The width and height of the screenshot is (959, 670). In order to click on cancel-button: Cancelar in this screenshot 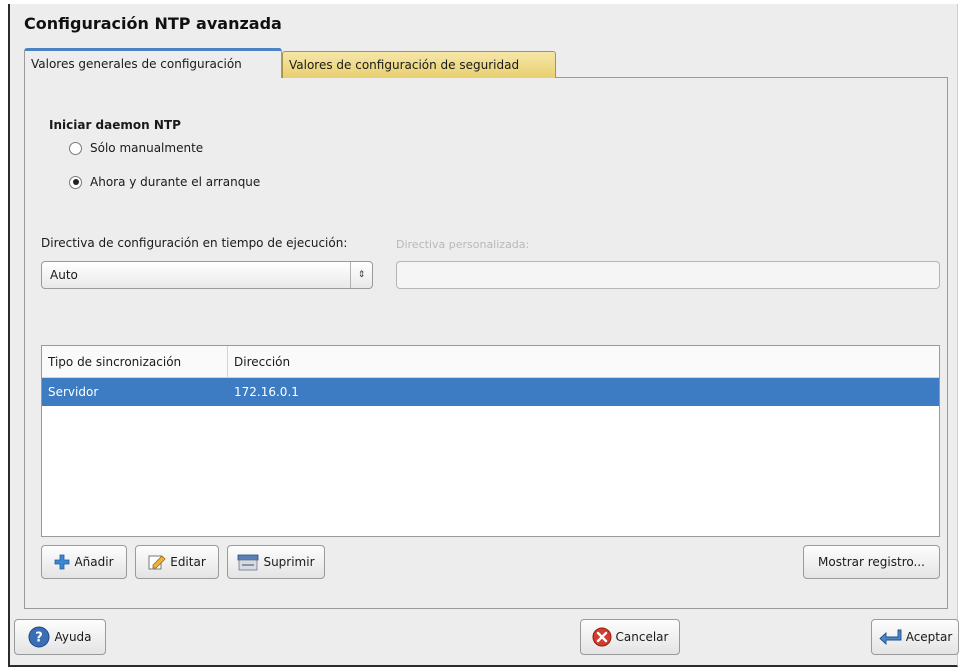, I will do `click(630, 637)`.